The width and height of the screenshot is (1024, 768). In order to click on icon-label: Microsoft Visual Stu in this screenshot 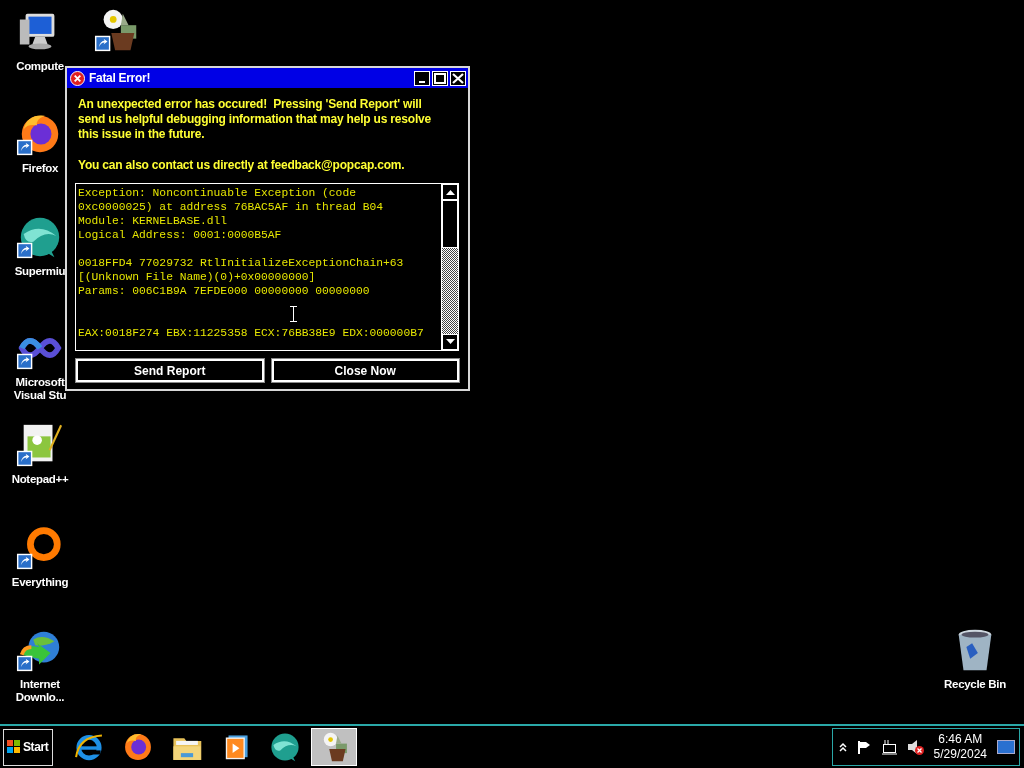, I will do `click(40, 389)`.